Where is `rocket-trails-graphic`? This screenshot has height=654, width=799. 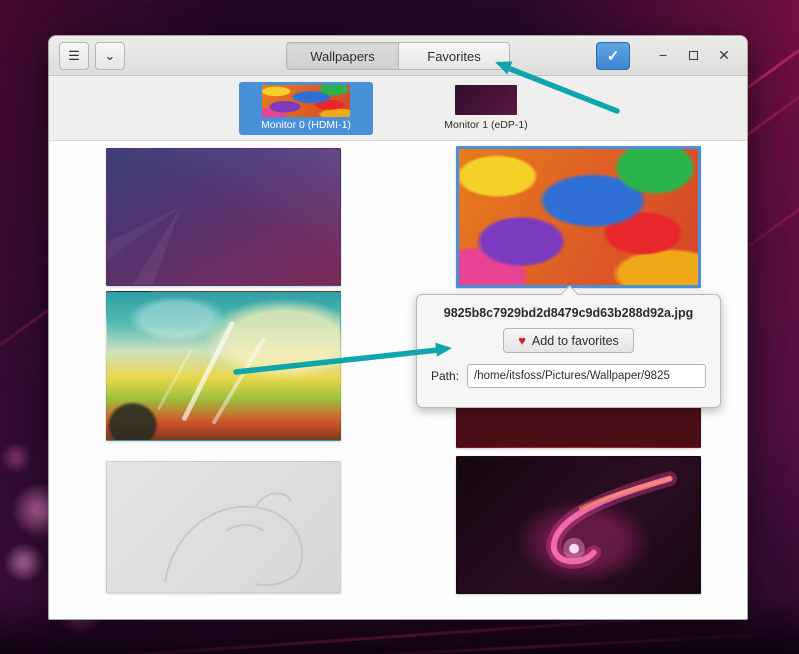 rocket-trails-graphic is located at coordinates (211, 373).